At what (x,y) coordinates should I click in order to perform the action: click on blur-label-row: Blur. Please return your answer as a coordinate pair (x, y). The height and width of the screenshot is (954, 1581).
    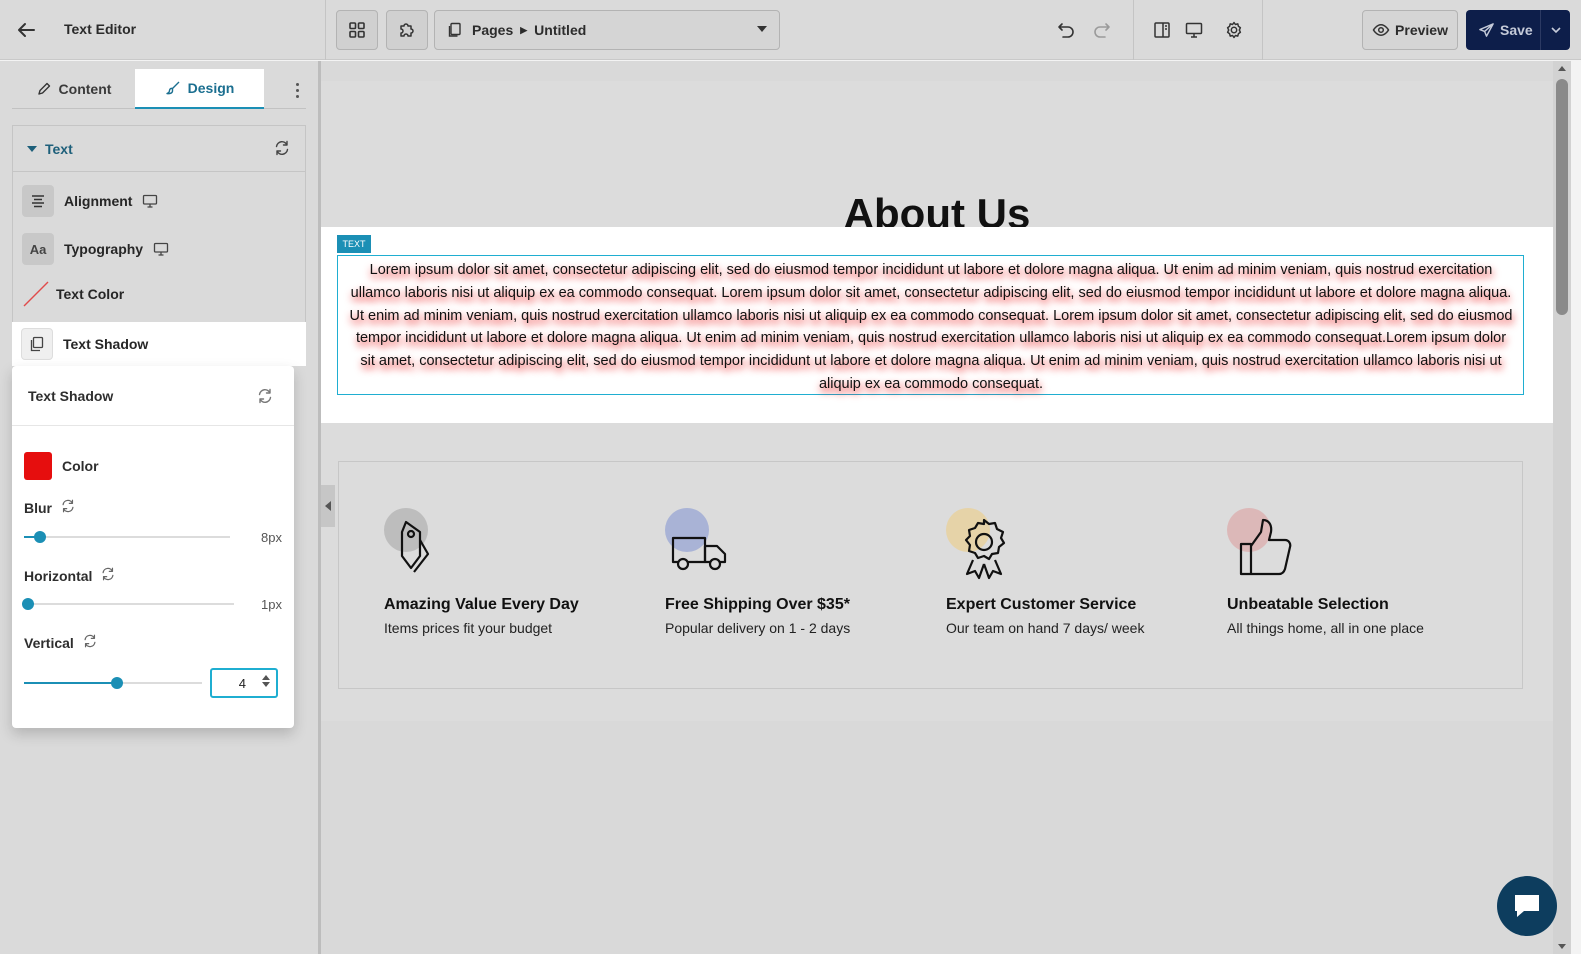
    Looking at the image, I should click on (50, 507).